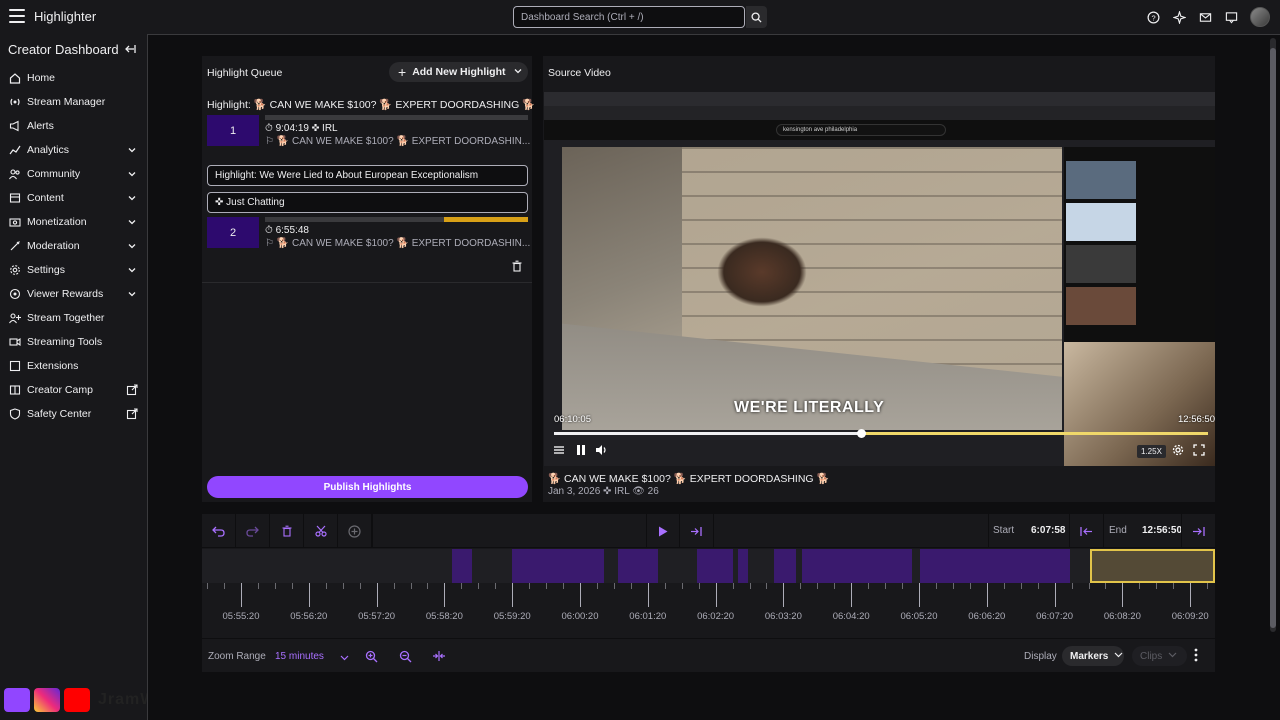 The image size is (1280, 720). What do you see at coordinates (355, 531) in the screenshot?
I see `add-marker-icon` at bounding box center [355, 531].